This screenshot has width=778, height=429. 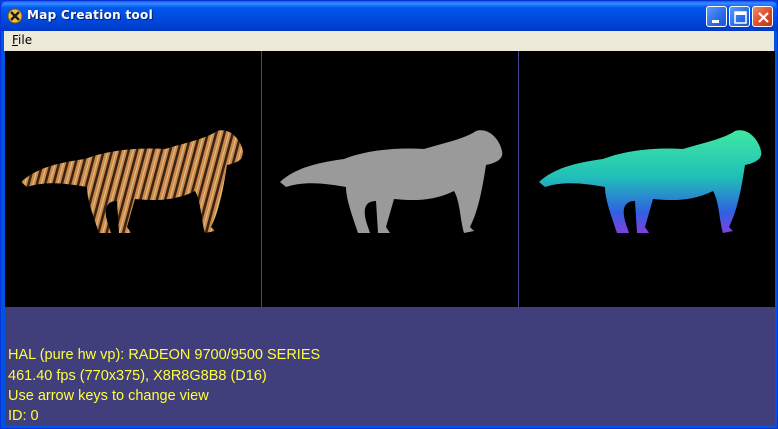 What do you see at coordinates (23, 416) in the screenshot?
I see `view-id-text: ID: 0` at bounding box center [23, 416].